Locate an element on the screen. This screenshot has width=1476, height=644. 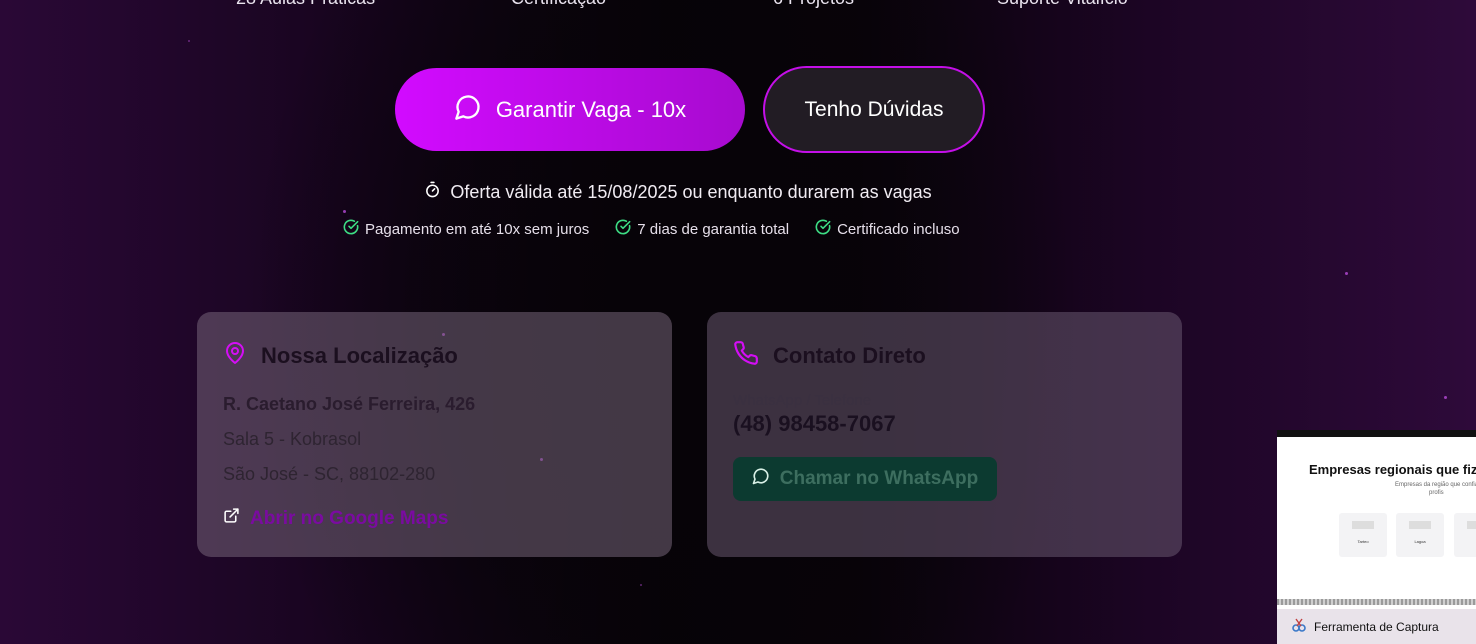
preview-card-name: Tarteo is located at coordinates (1363, 541).